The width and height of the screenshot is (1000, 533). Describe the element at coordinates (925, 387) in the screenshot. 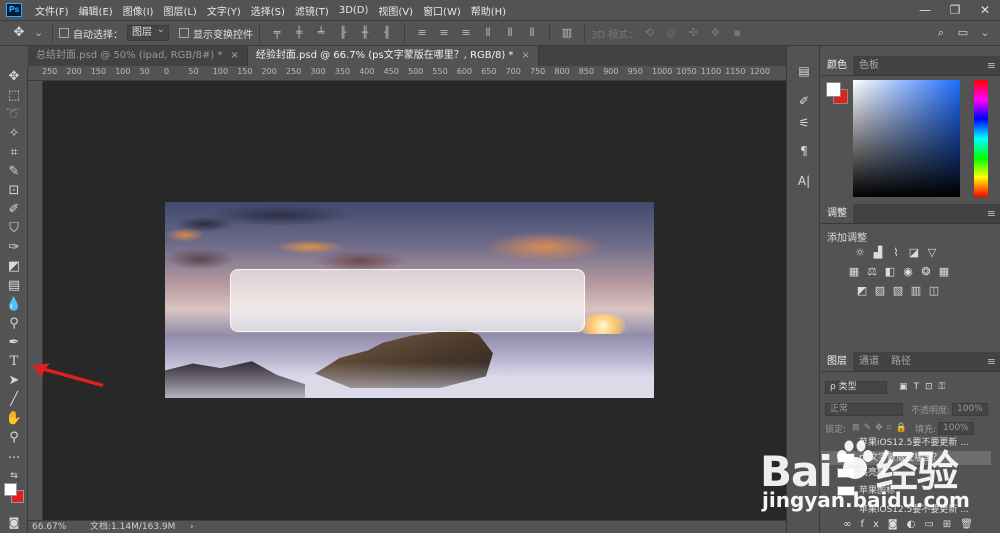

I see `filter-icons: ▣T⊡⚿` at that location.